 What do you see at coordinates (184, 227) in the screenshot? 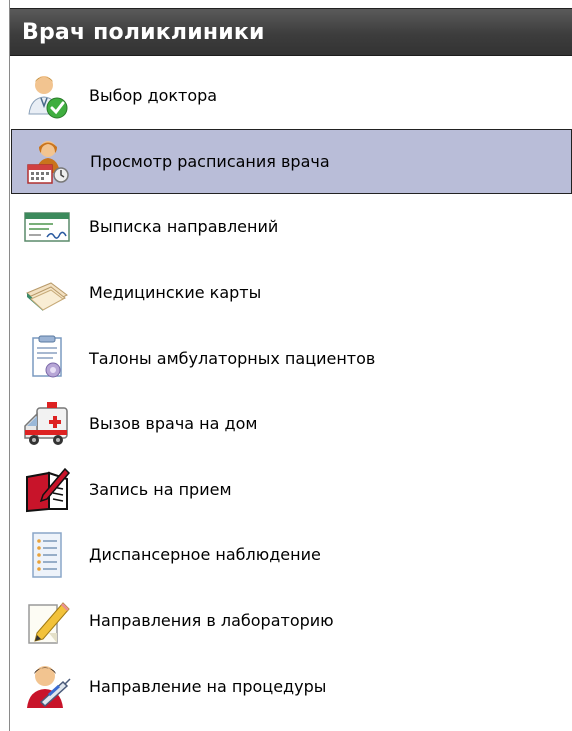
I see `menu-item-label: Выписка направлений` at bounding box center [184, 227].